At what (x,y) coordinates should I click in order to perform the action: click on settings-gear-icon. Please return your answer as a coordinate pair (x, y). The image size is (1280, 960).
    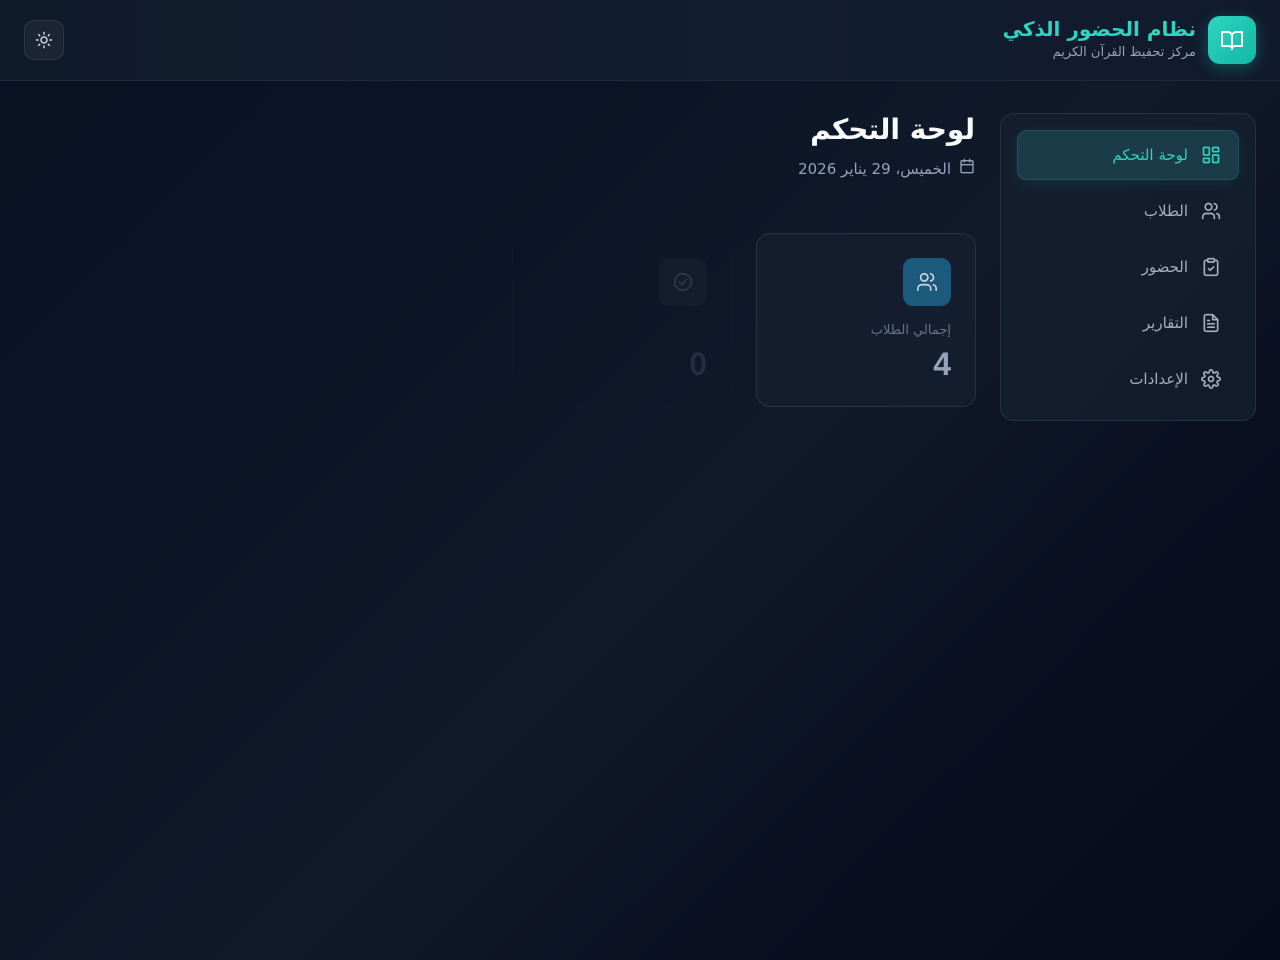
    Looking at the image, I should click on (1211, 379).